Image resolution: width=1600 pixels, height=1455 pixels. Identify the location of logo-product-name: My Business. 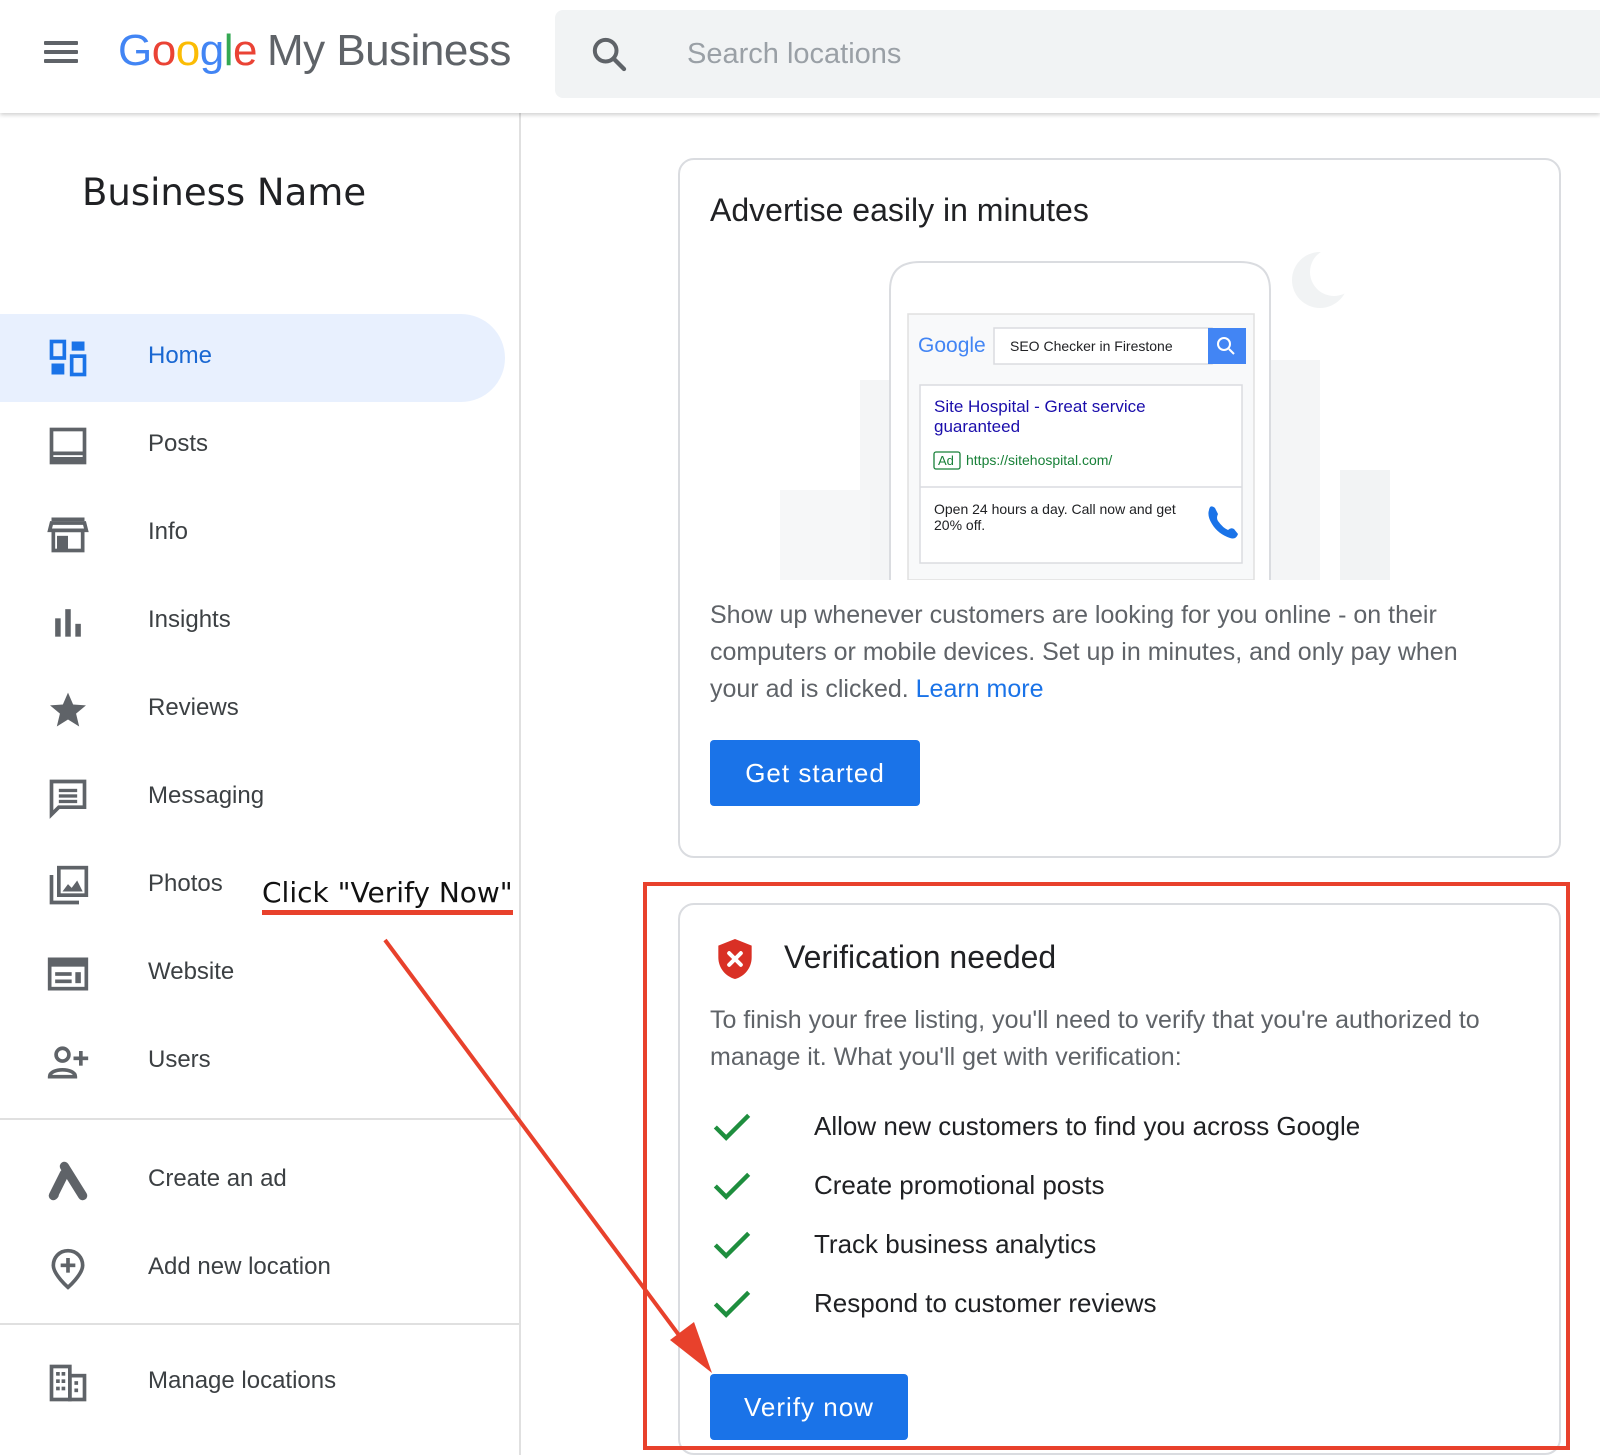
(388, 50).